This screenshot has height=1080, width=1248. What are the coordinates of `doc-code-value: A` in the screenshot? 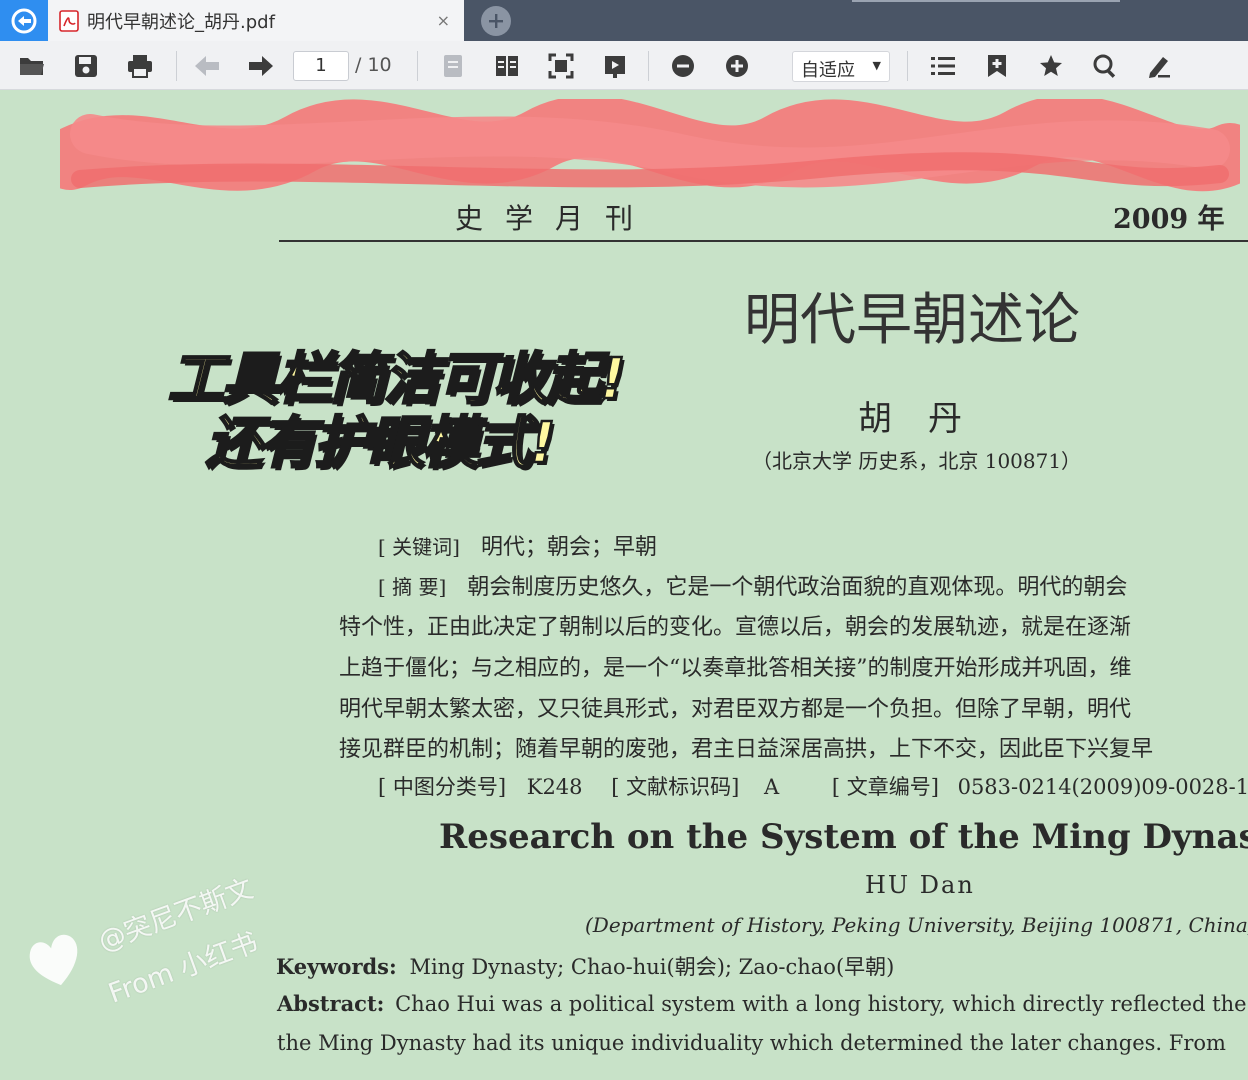 It's located at (771, 787).